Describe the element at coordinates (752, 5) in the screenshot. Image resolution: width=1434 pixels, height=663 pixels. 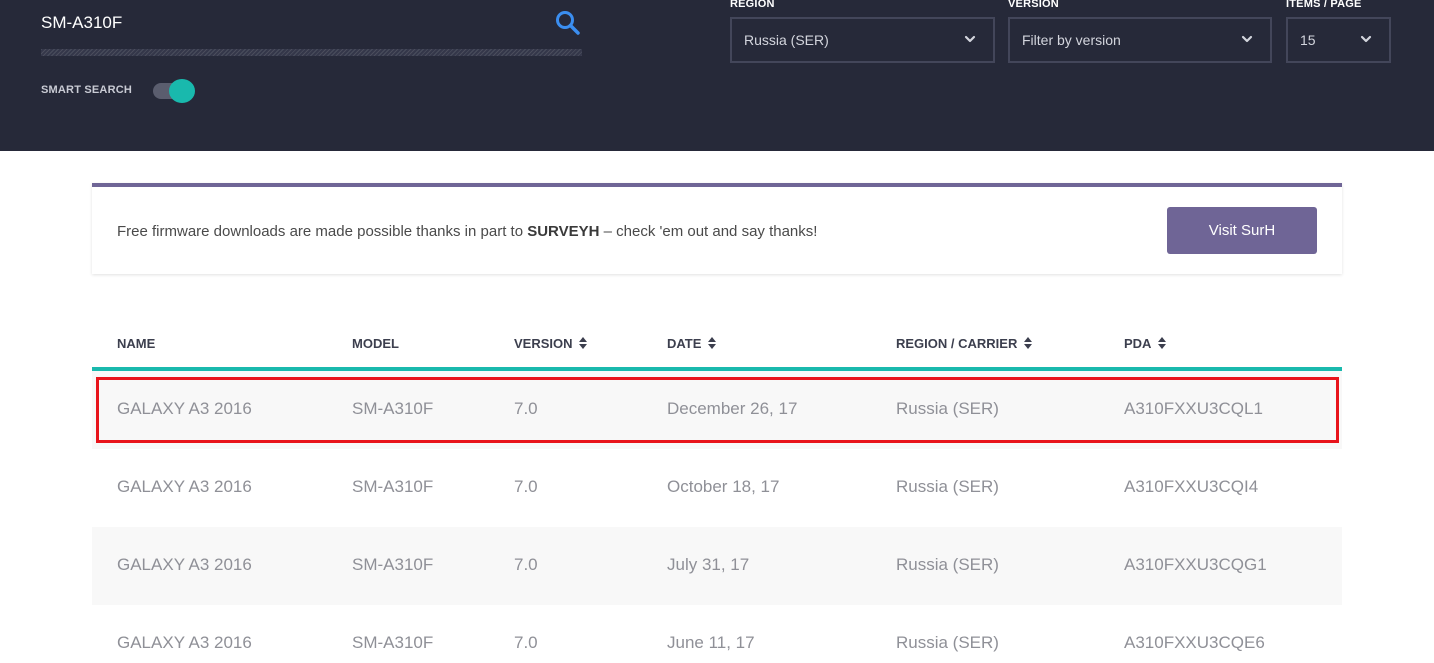
I see `region-label: REGION` at that location.